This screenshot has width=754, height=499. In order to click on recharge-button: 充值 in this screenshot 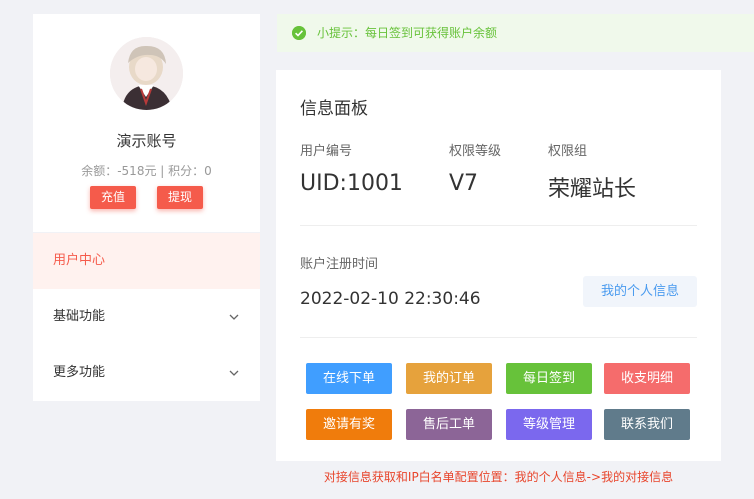, I will do `click(112, 197)`.